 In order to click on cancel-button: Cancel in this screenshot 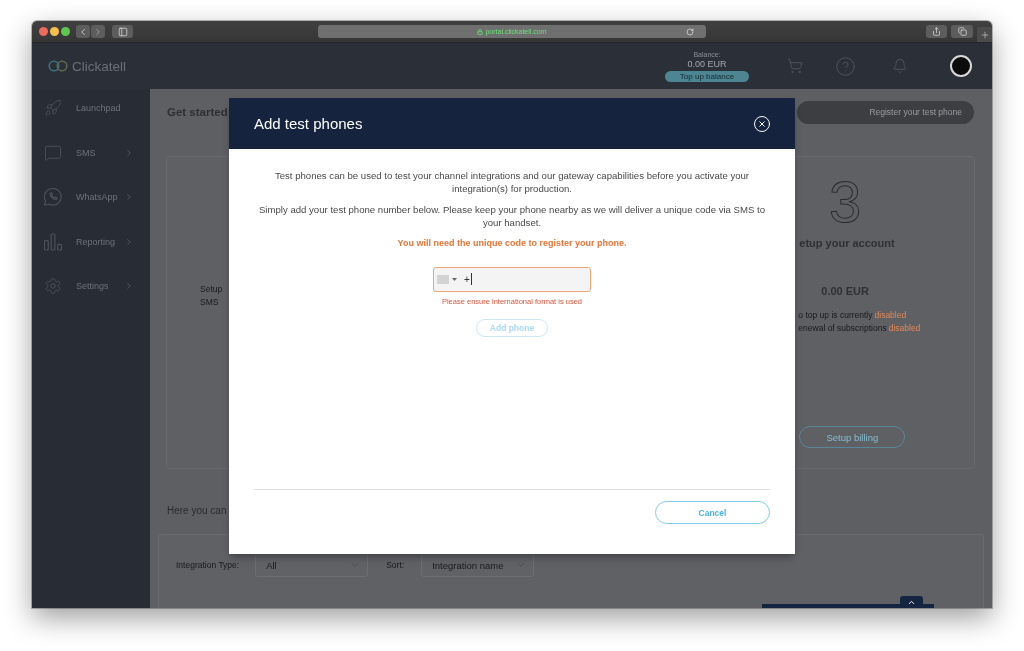, I will do `click(712, 512)`.